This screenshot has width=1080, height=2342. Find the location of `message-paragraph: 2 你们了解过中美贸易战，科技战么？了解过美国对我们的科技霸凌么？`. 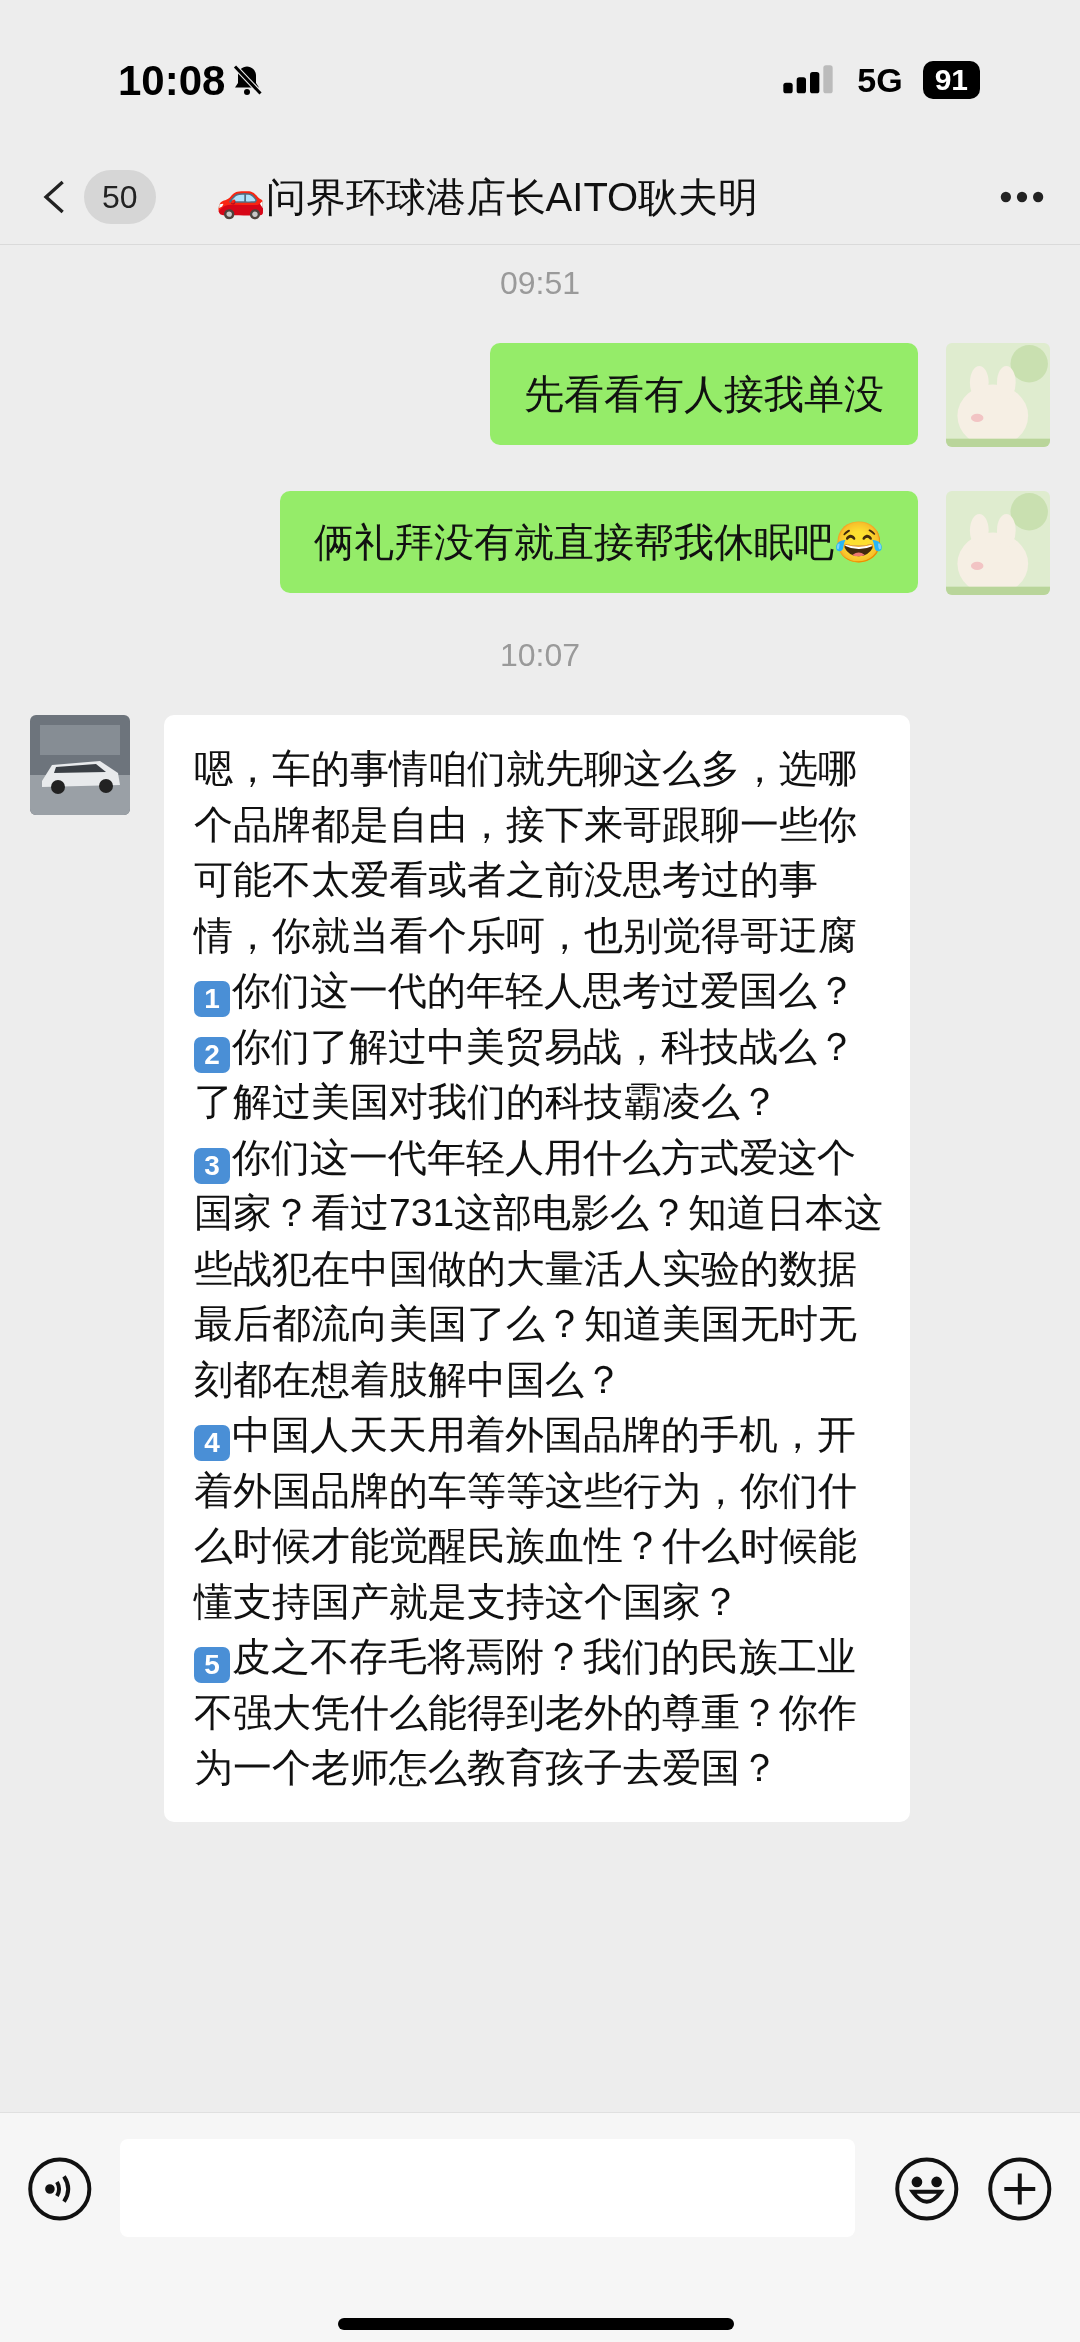

message-paragraph: 2 你们了解过中美贸易战，科技战么？了解过美国对我们的科技霸凌么？ is located at coordinates (525, 1074).